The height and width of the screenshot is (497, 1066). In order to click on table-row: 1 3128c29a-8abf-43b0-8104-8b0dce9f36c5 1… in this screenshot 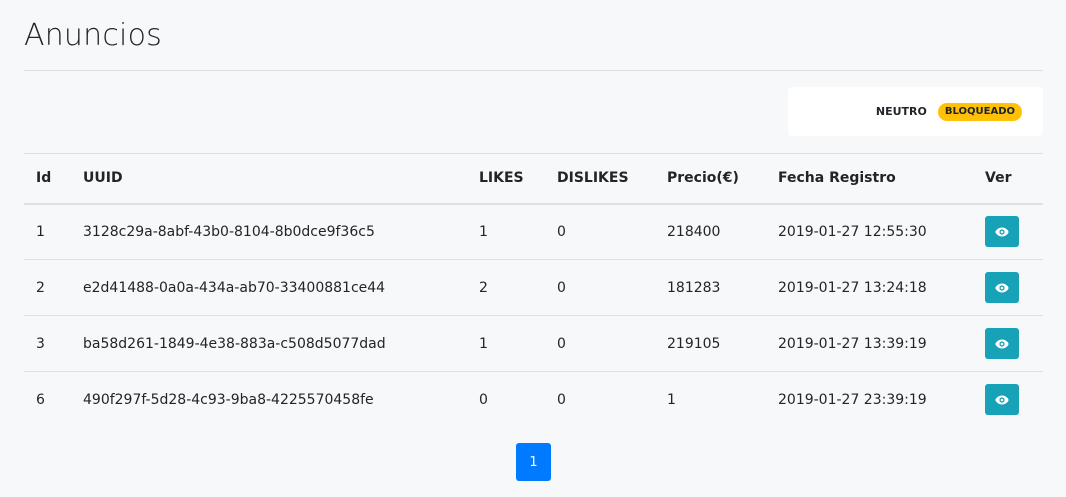, I will do `click(533, 232)`.